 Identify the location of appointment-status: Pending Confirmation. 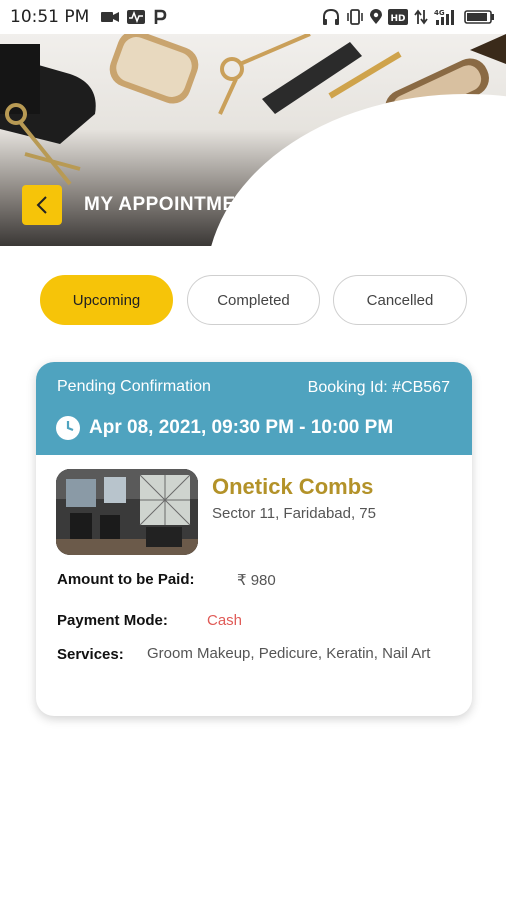
(134, 386).